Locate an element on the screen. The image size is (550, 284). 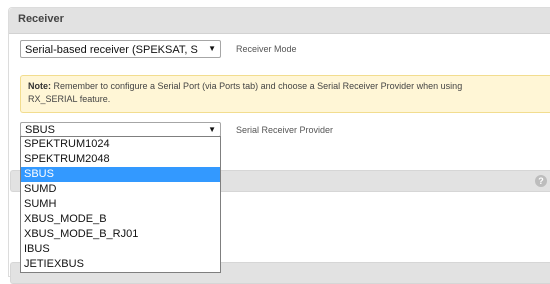
receiver-mode-select: Serial-based receiver (SPEKSAT, S ▼ is located at coordinates (120, 49).